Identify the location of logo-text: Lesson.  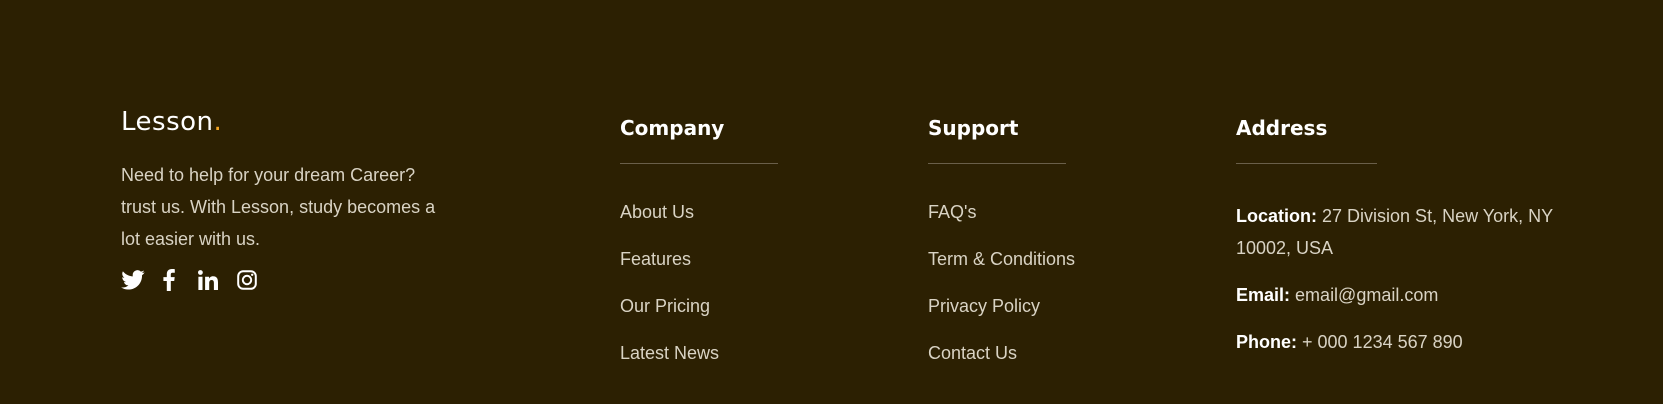
(167, 122).